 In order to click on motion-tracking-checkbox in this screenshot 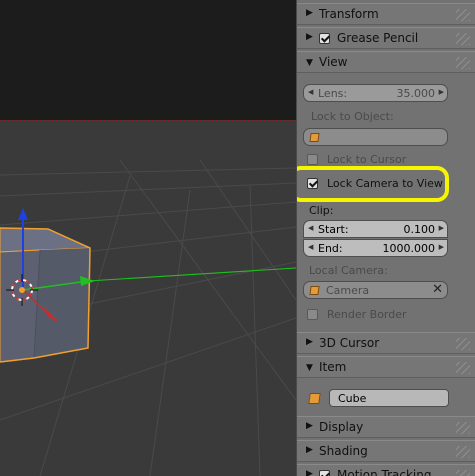, I will do `click(324, 473)`.